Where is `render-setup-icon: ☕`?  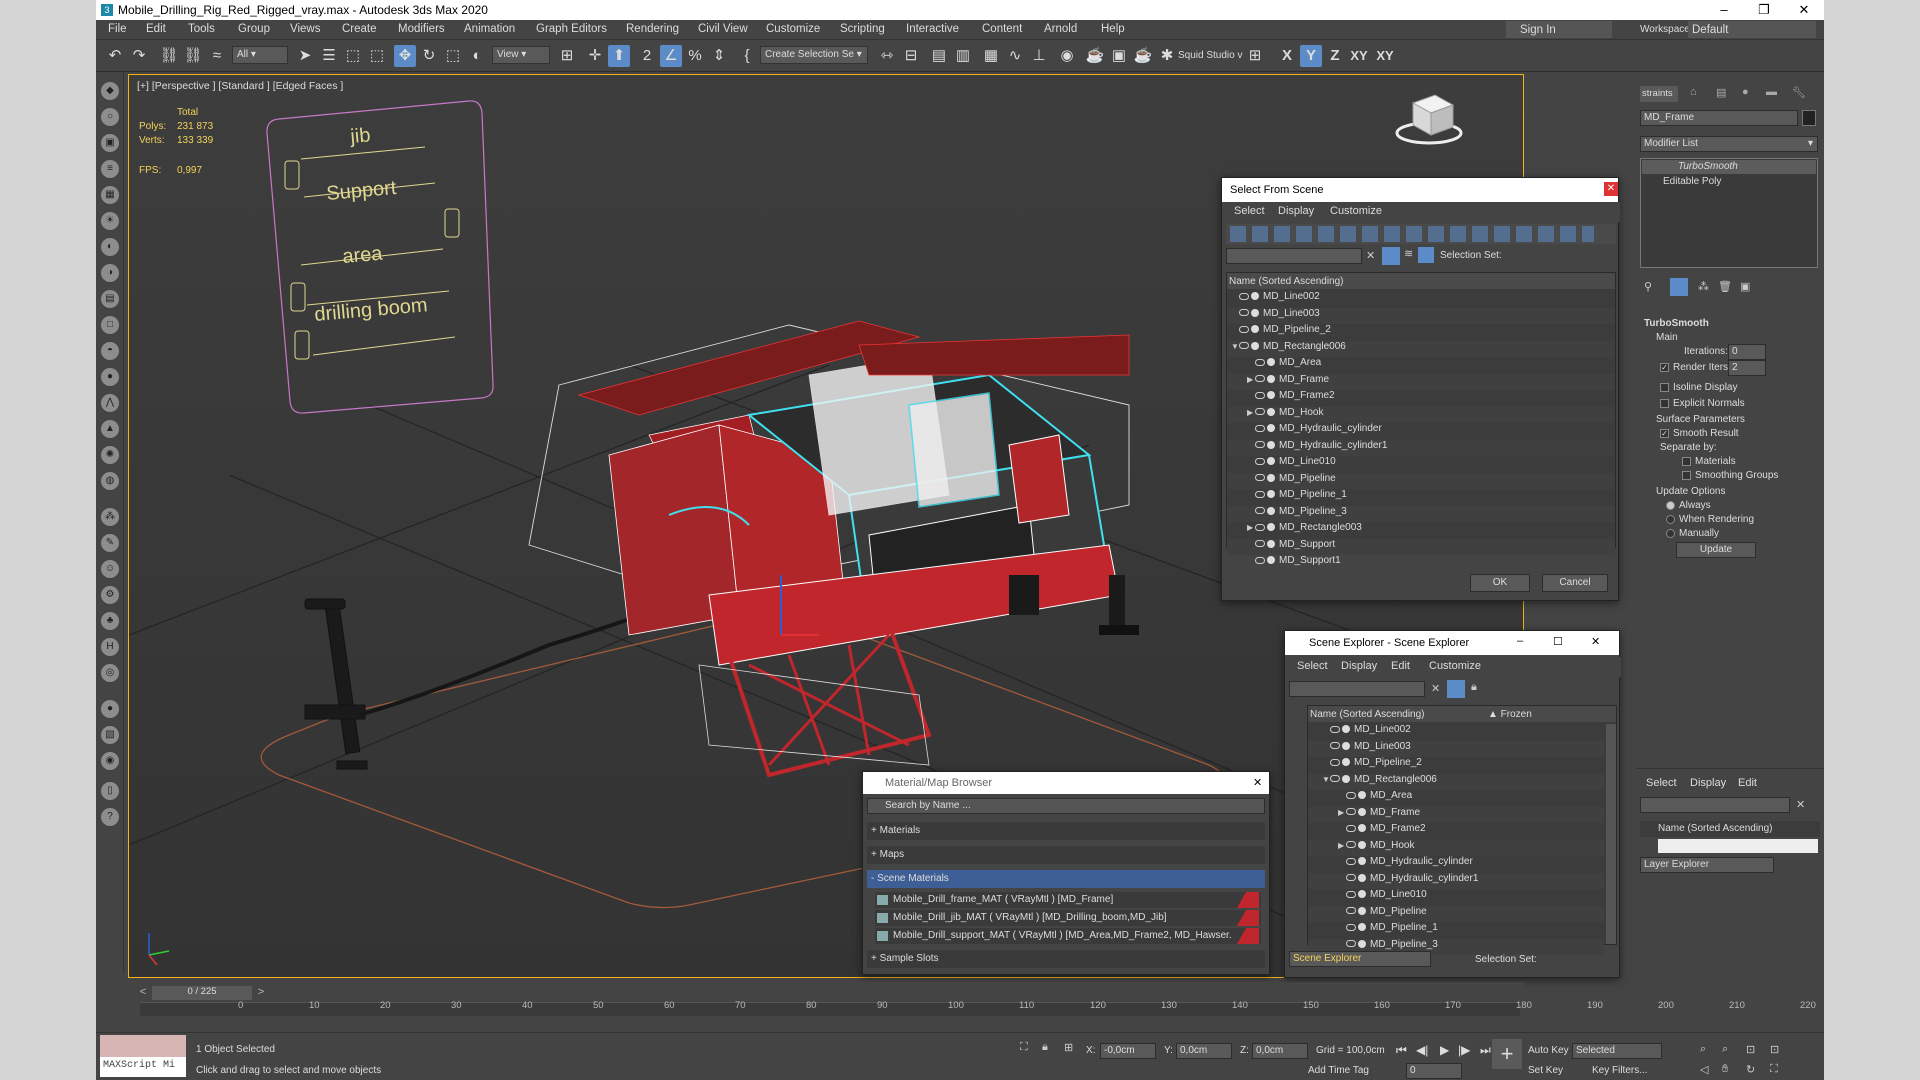
render-setup-icon: ☕ is located at coordinates (1095, 56).